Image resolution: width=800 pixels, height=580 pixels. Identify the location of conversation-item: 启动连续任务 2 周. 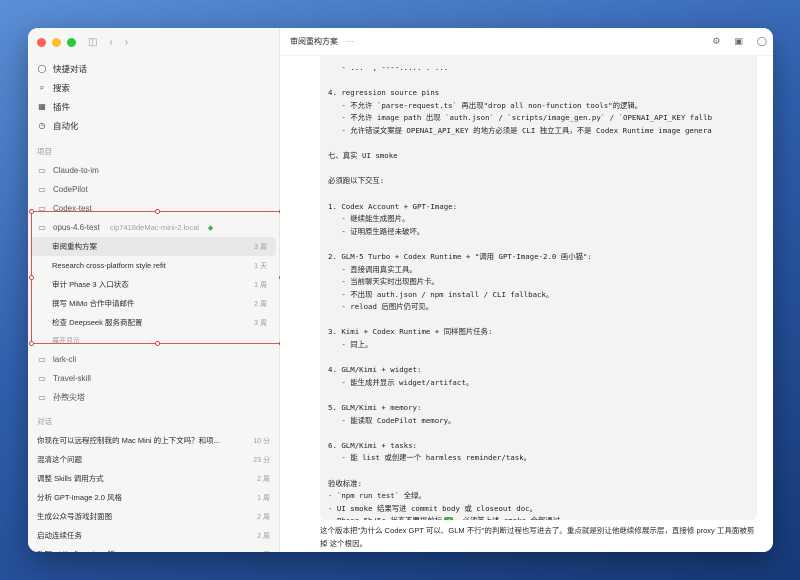
(153, 535).